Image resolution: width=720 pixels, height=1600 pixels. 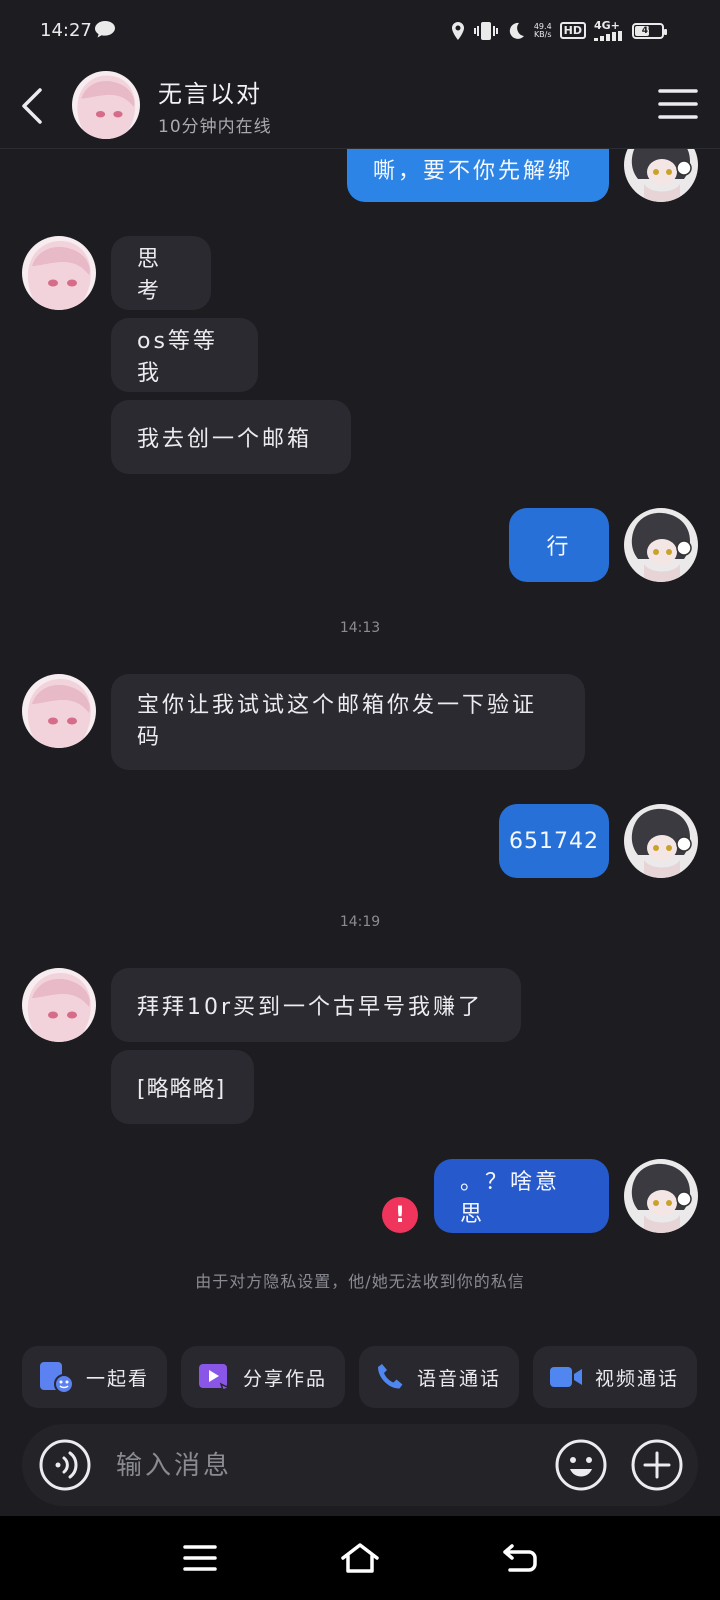 I want to click on recents-button, so click(x=200, y=1558).